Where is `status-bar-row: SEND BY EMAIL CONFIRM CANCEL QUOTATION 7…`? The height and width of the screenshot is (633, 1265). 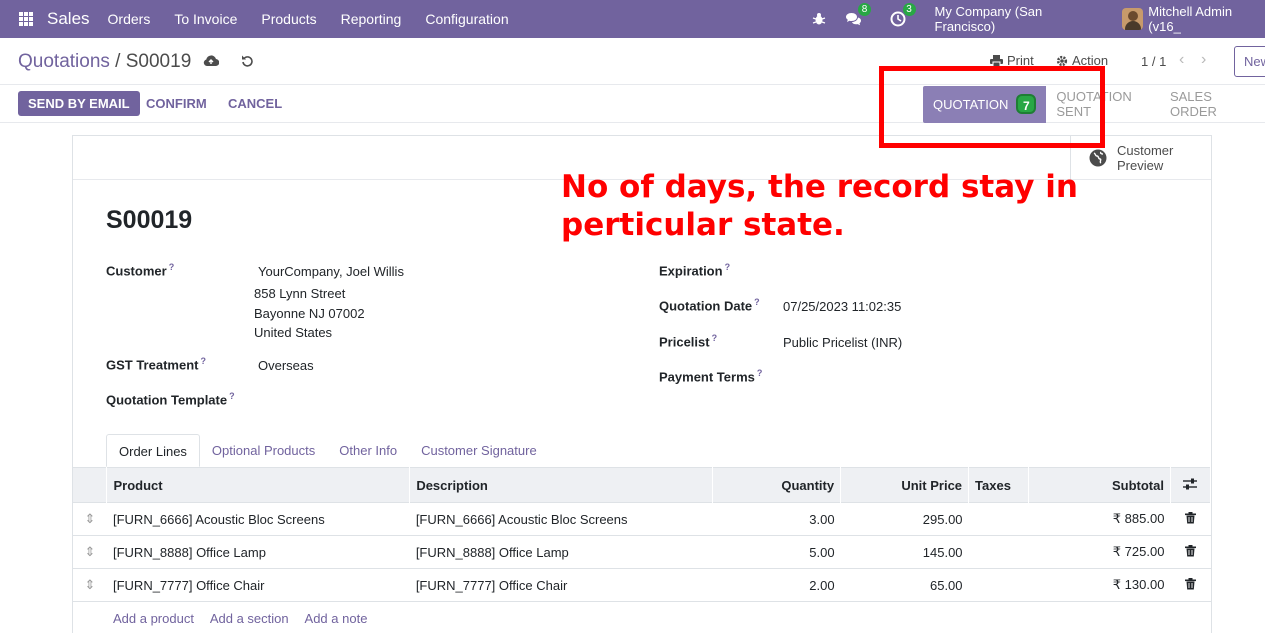 status-bar-row: SEND BY EMAIL CONFIRM CANCEL QUOTATION 7… is located at coordinates (632, 104).